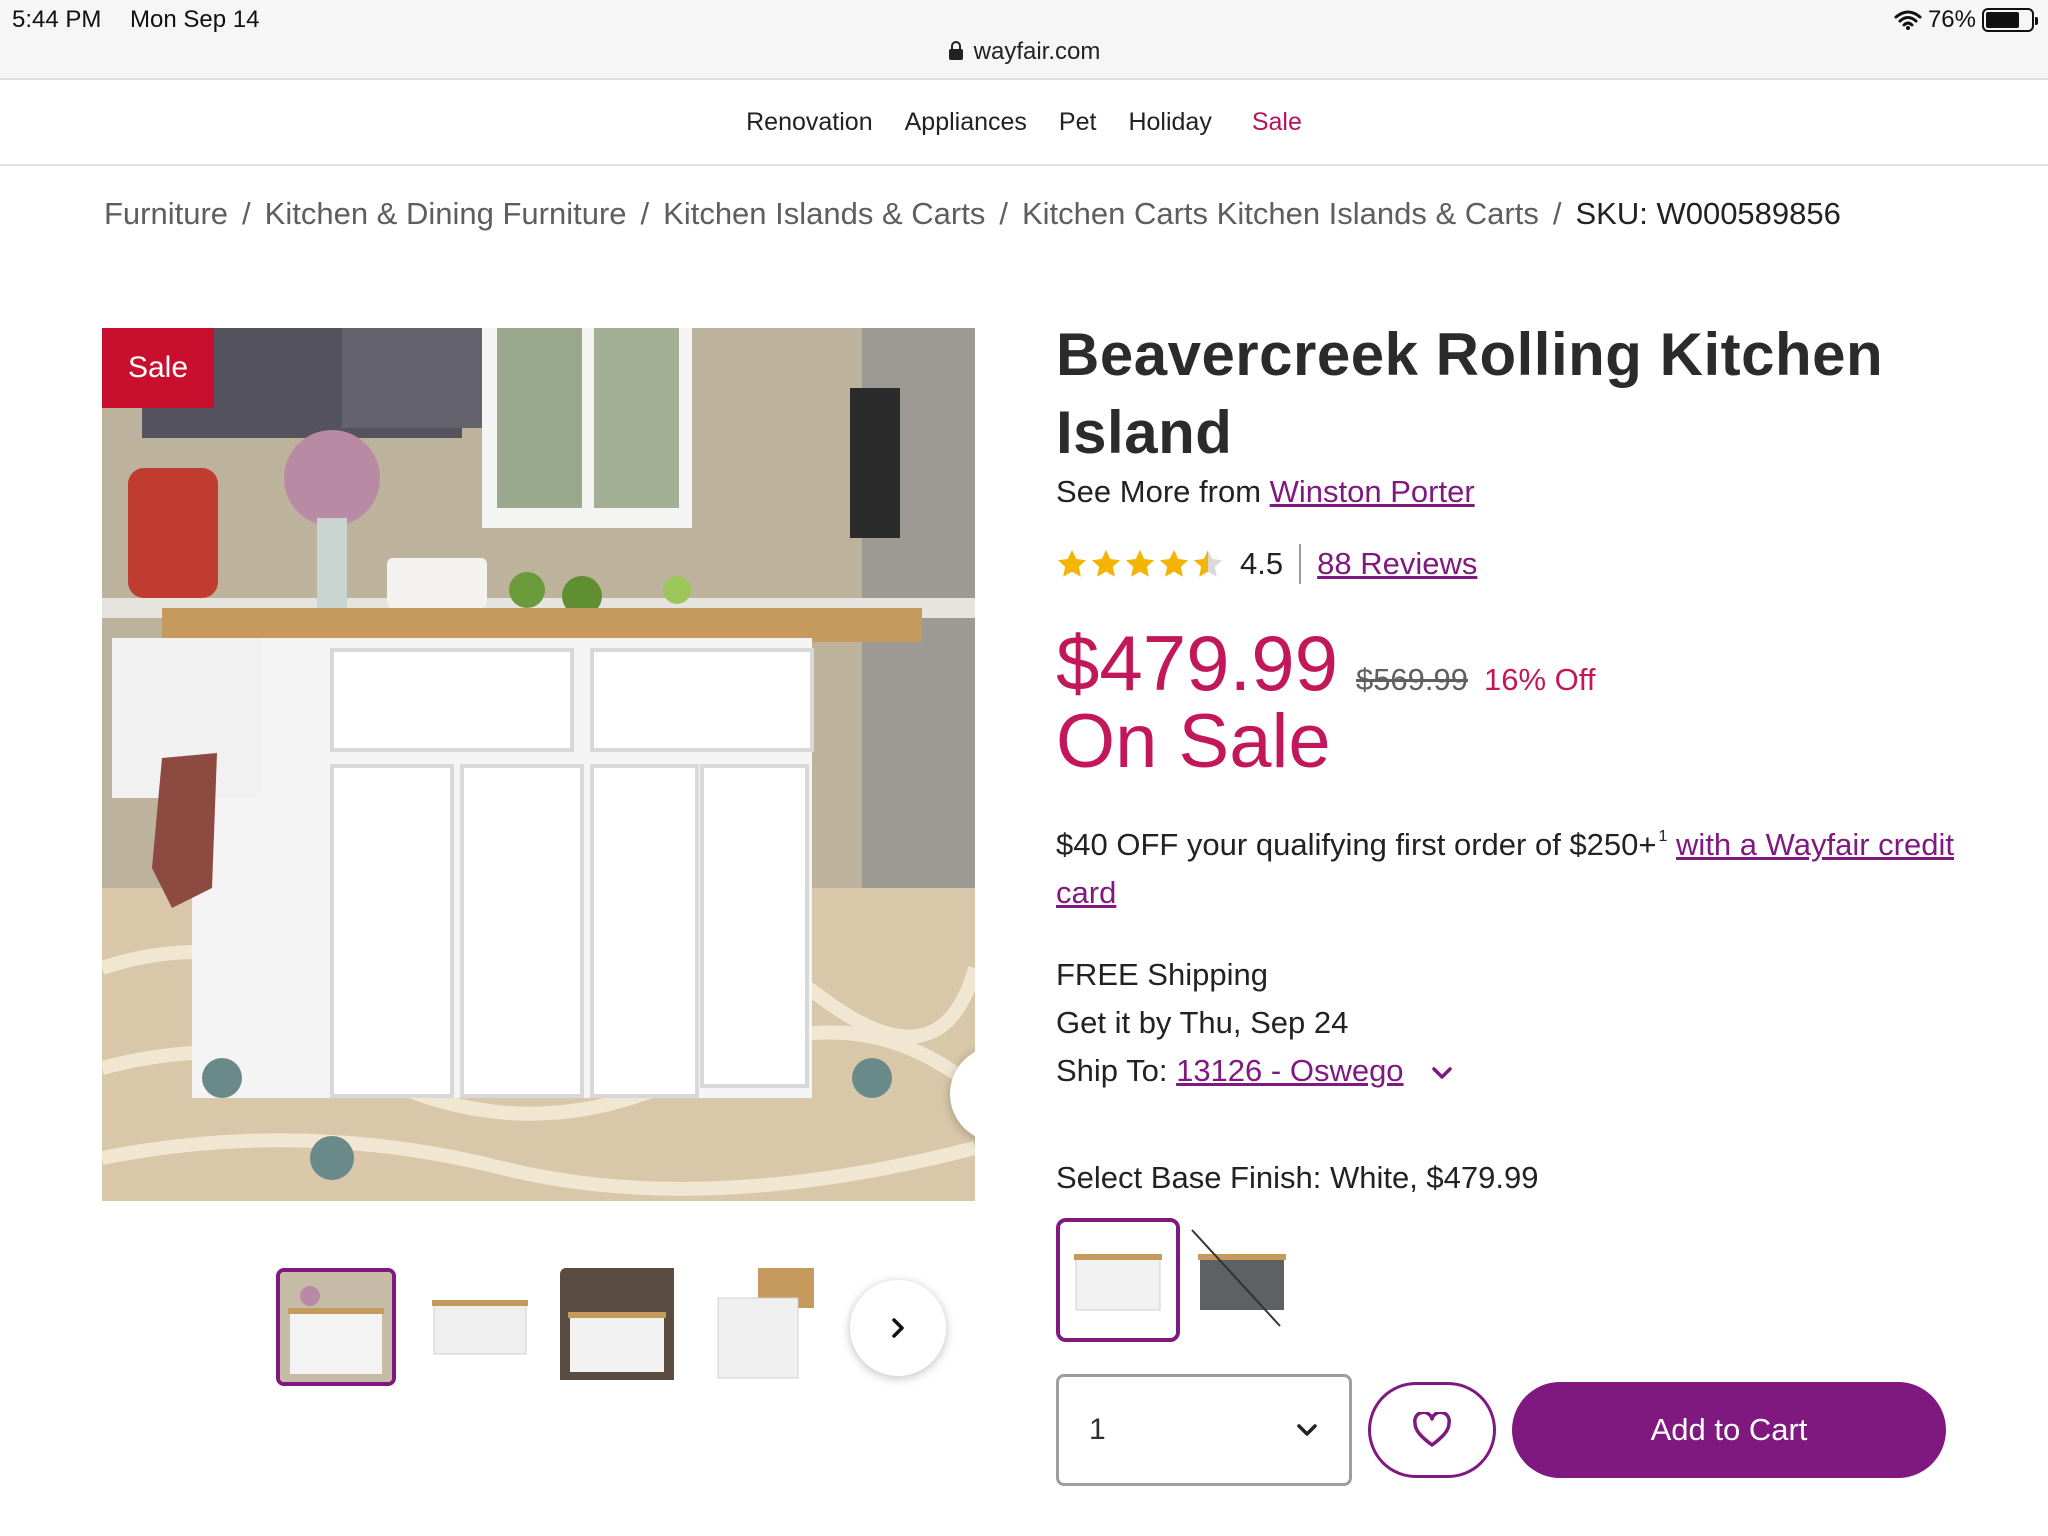 The image size is (2048, 1536). Describe the element at coordinates (1397, 564) in the screenshot. I see `reviews-link: 88 Reviews` at that location.